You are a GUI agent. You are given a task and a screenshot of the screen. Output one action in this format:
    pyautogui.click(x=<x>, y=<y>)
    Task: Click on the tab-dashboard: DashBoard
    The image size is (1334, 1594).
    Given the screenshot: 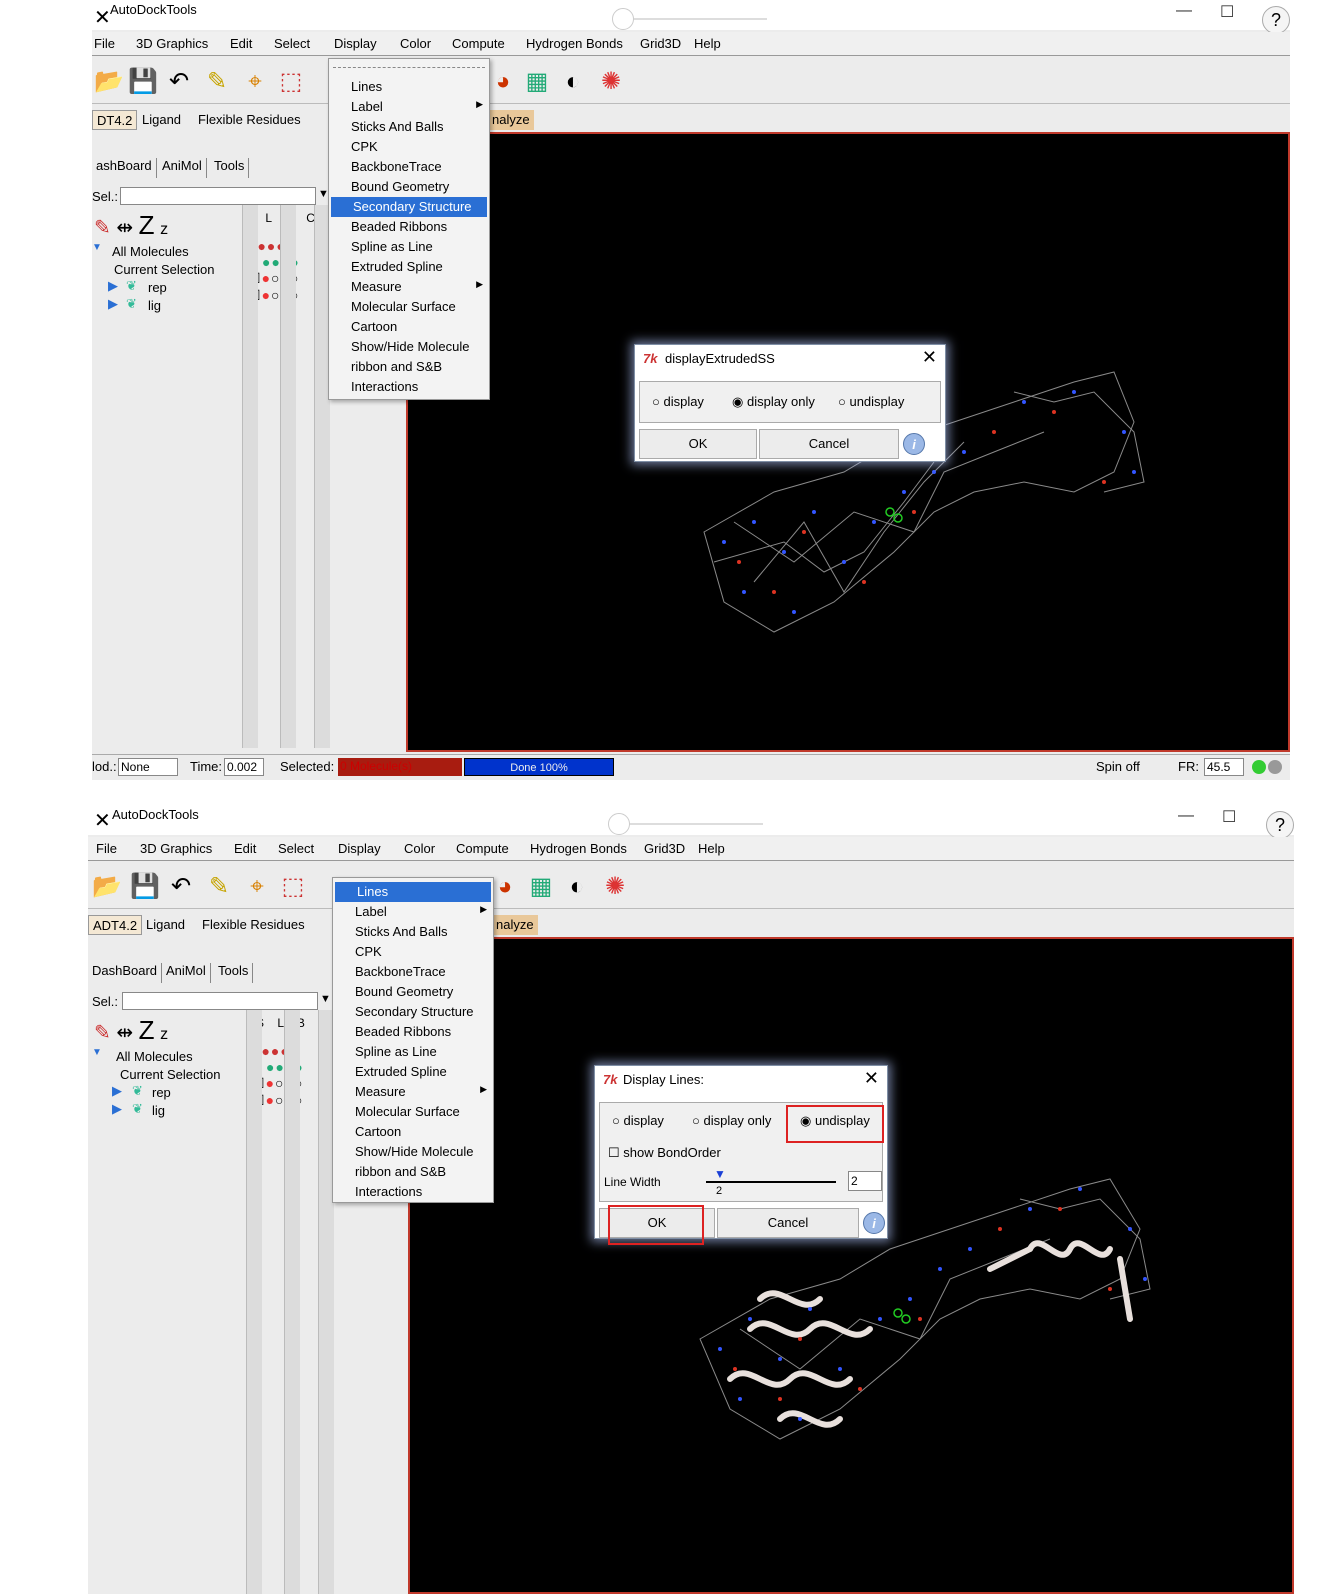 What is the action you would take?
    pyautogui.click(x=125, y=973)
    